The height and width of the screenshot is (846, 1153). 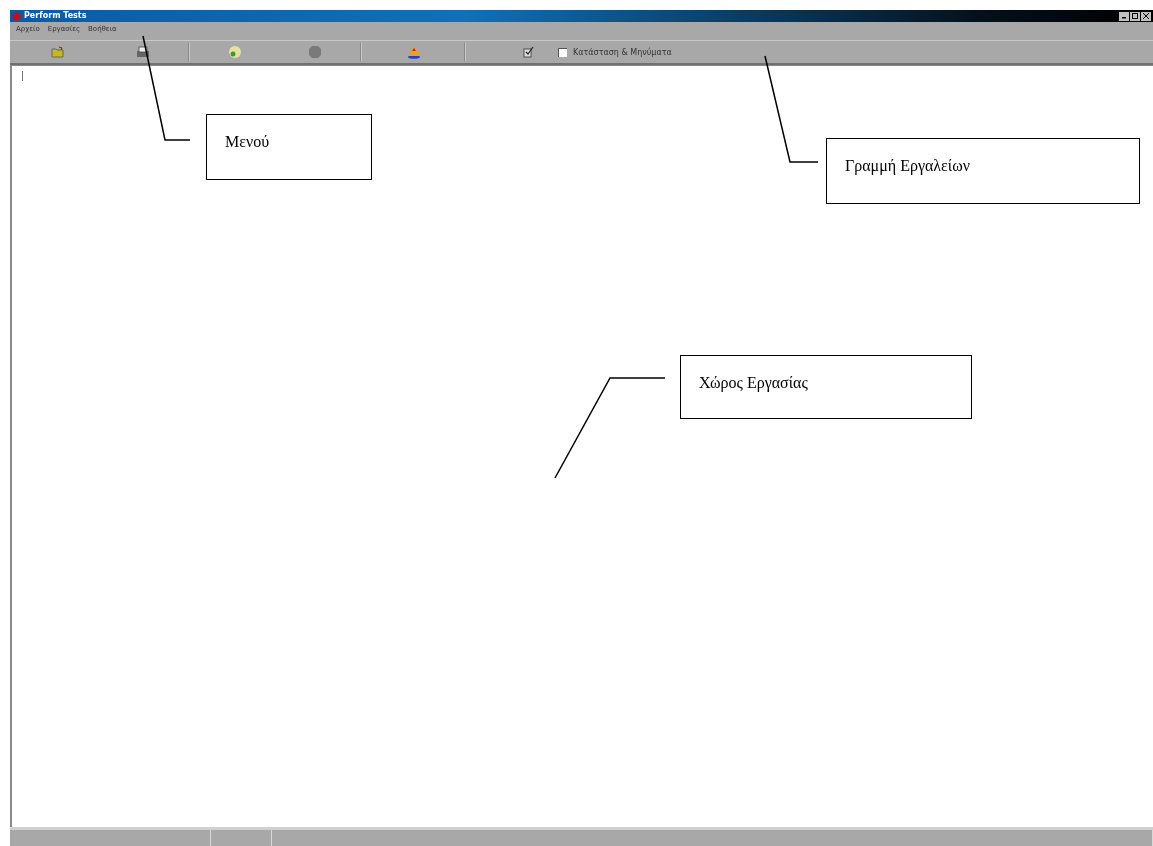 I want to click on status-checkbox, so click(x=562, y=52).